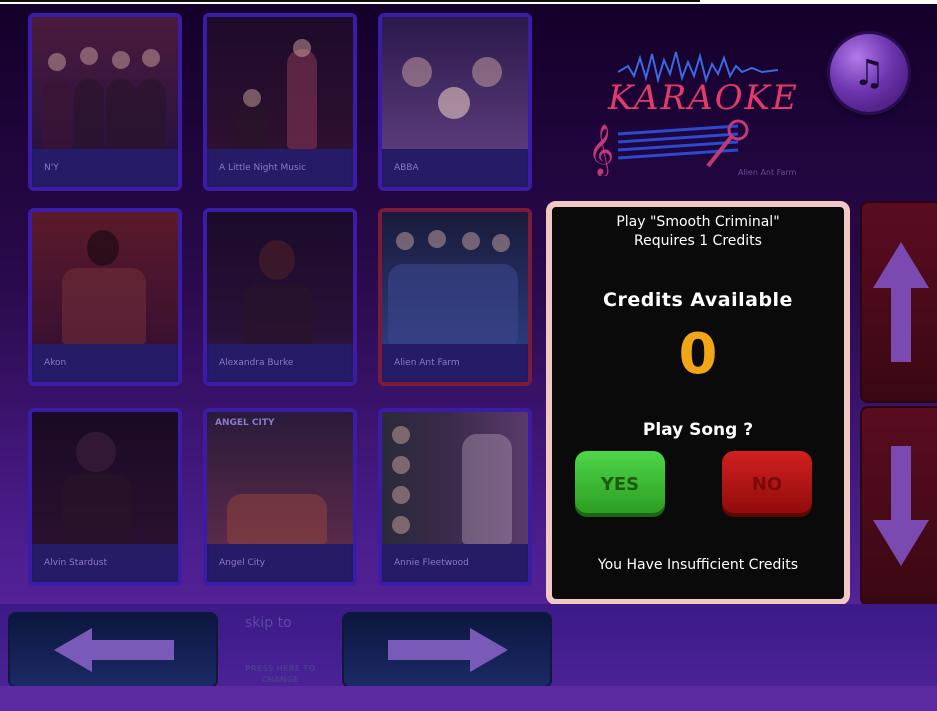  What do you see at coordinates (280, 674) in the screenshot?
I see `press-here-to-change: PRESS HERE TO CHANGE` at bounding box center [280, 674].